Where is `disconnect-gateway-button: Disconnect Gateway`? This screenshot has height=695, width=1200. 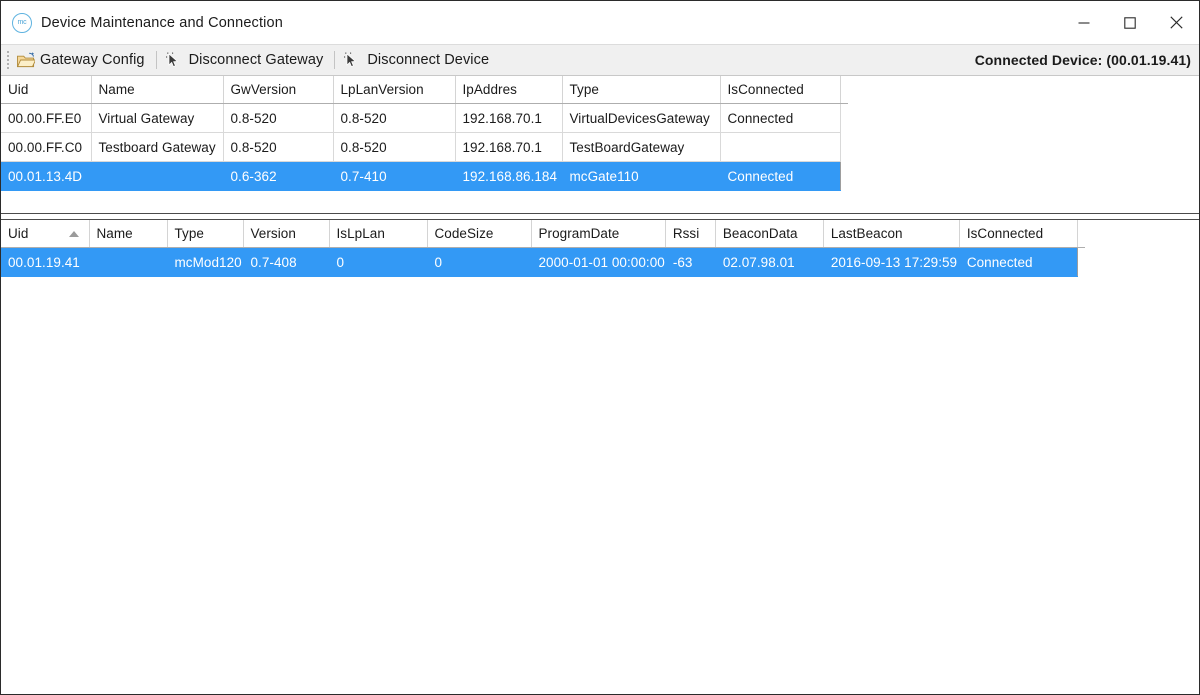 disconnect-gateway-button: Disconnect Gateway is located at coordinates (246, 60).